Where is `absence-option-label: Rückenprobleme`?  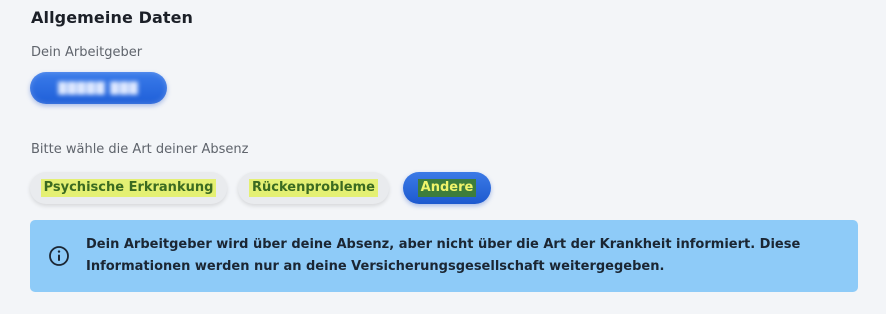
absence-option-label: Rückenprobleme is located at coordinates (313, 188).